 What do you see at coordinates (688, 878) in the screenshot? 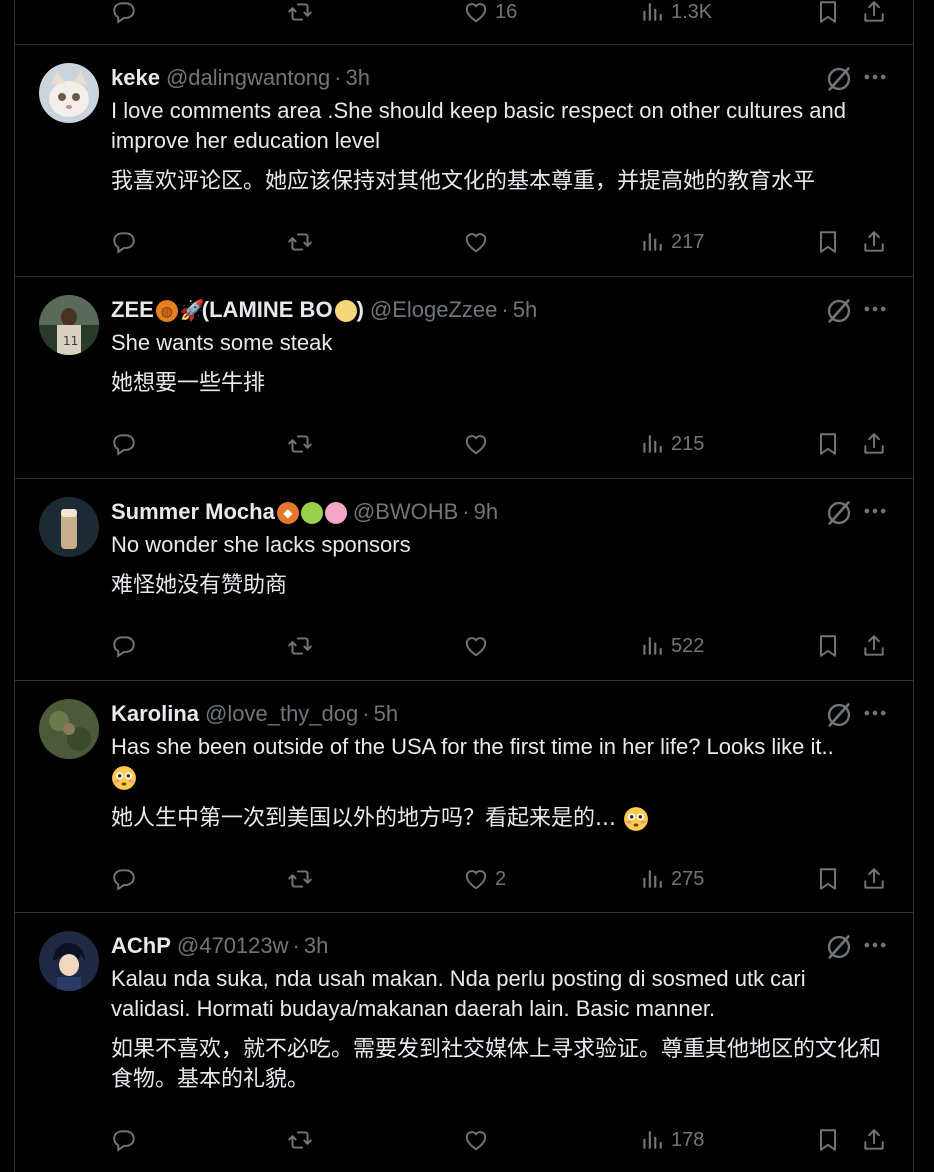
I see `view-count: 275` at bounding box center [688, 878].